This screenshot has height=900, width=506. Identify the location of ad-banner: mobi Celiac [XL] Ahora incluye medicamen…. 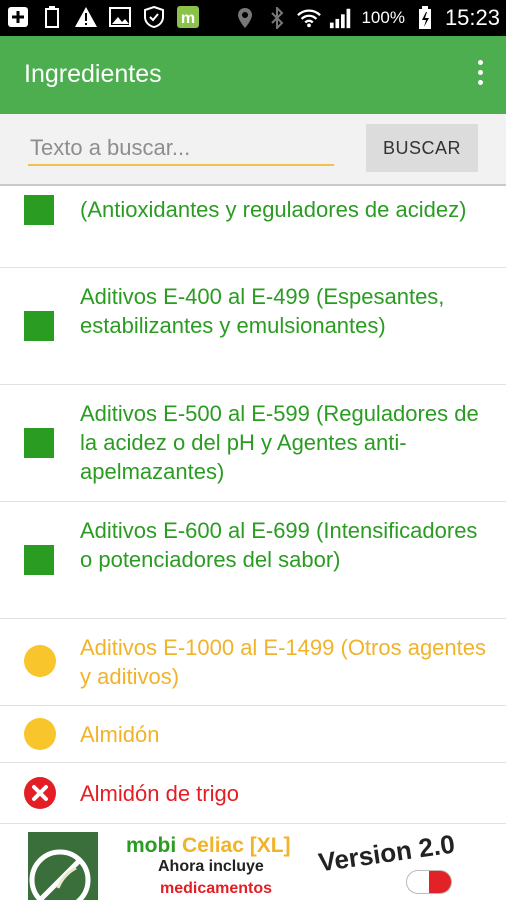
(253, 865).